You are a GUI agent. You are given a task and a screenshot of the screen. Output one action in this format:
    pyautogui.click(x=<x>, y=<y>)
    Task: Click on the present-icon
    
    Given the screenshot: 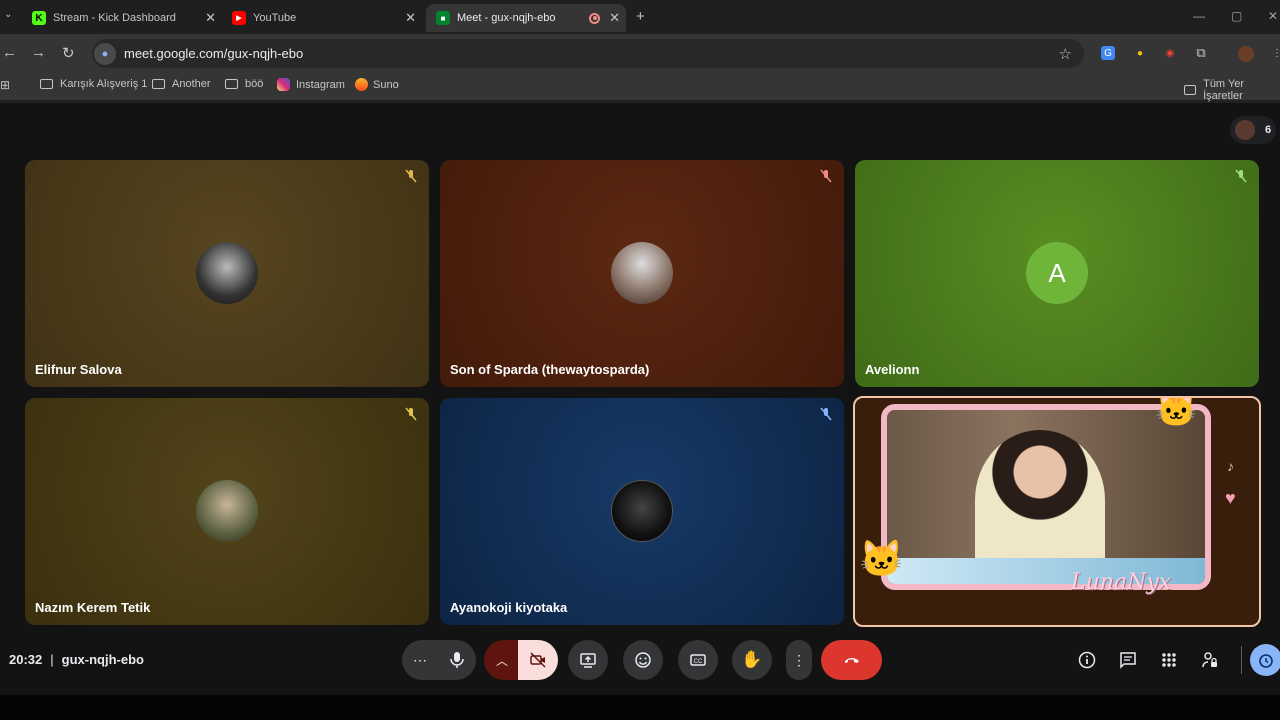 What is the action you would take?
    pyautogui.click(x=588, y=660)
    